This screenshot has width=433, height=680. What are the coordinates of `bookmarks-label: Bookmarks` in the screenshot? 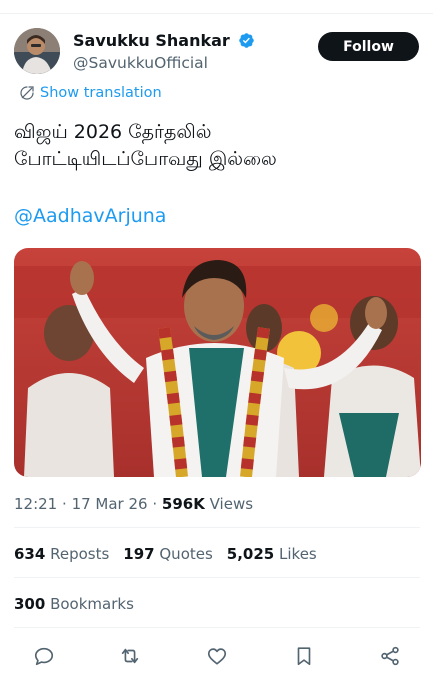 It's located at (92, 604).